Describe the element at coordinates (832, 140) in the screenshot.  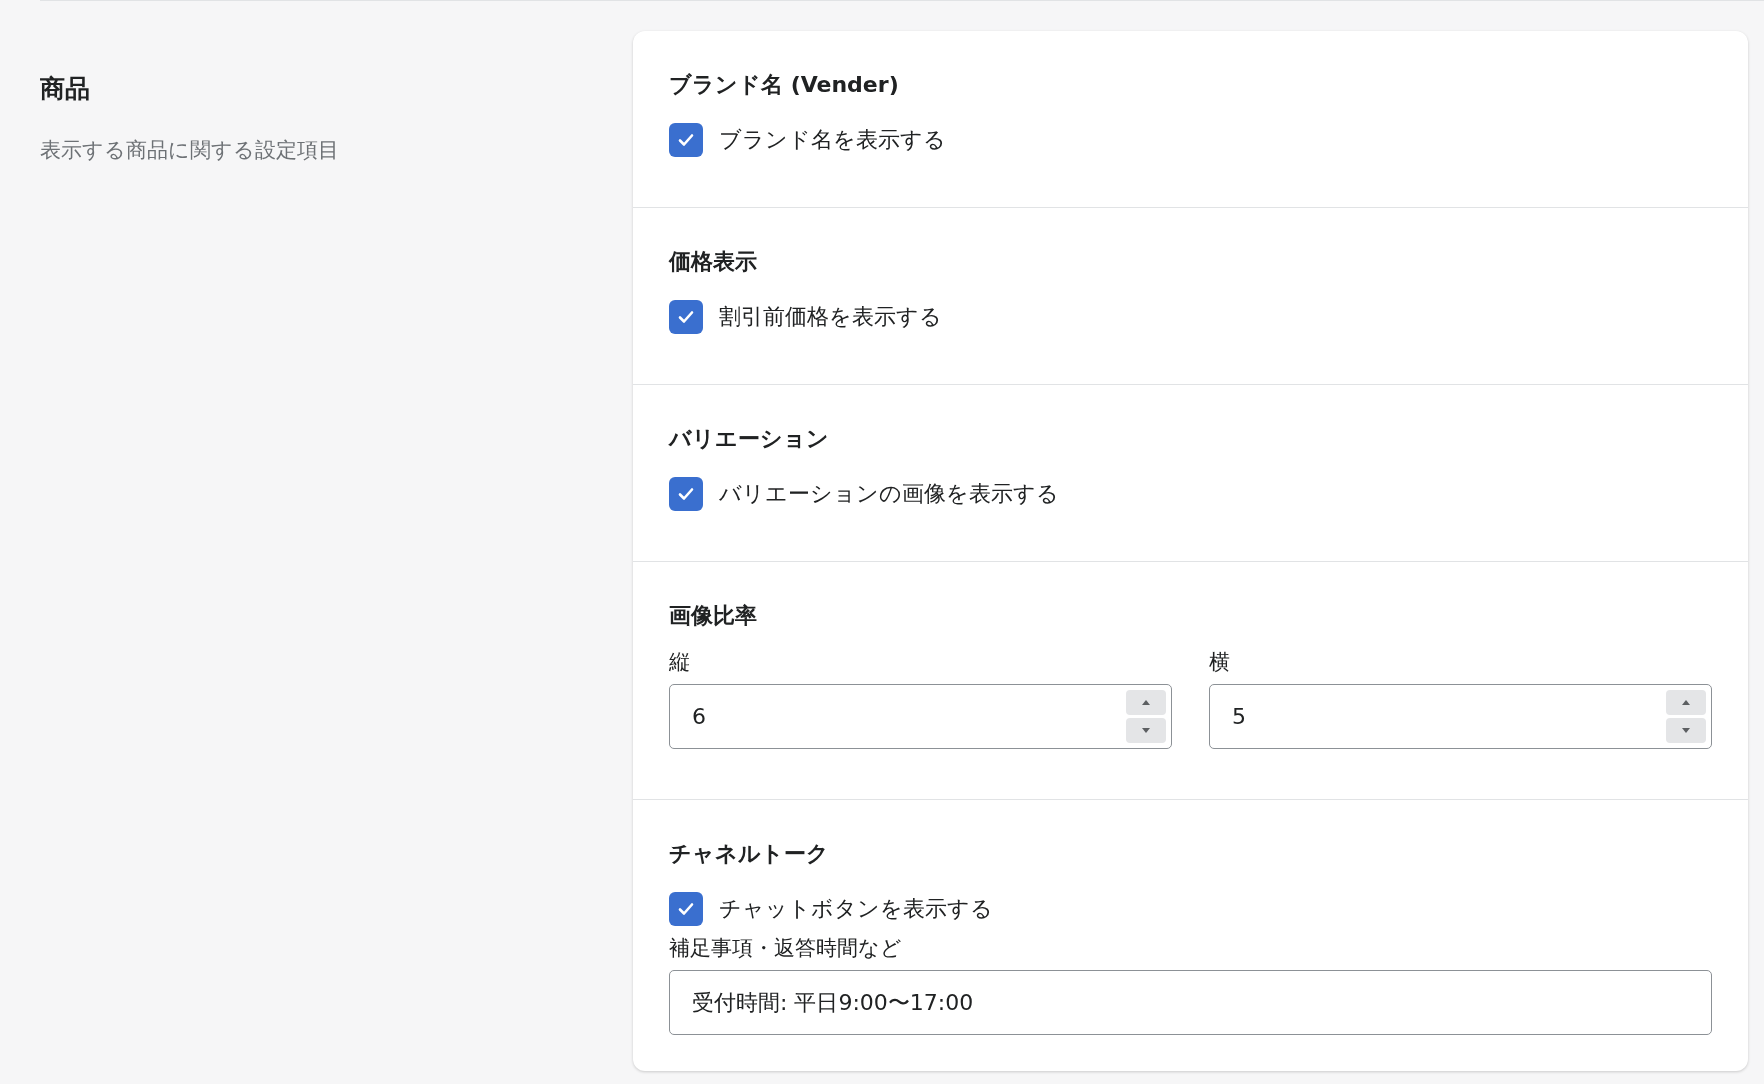
I see `checkbox-label: ブランド名を表示する` at that location.